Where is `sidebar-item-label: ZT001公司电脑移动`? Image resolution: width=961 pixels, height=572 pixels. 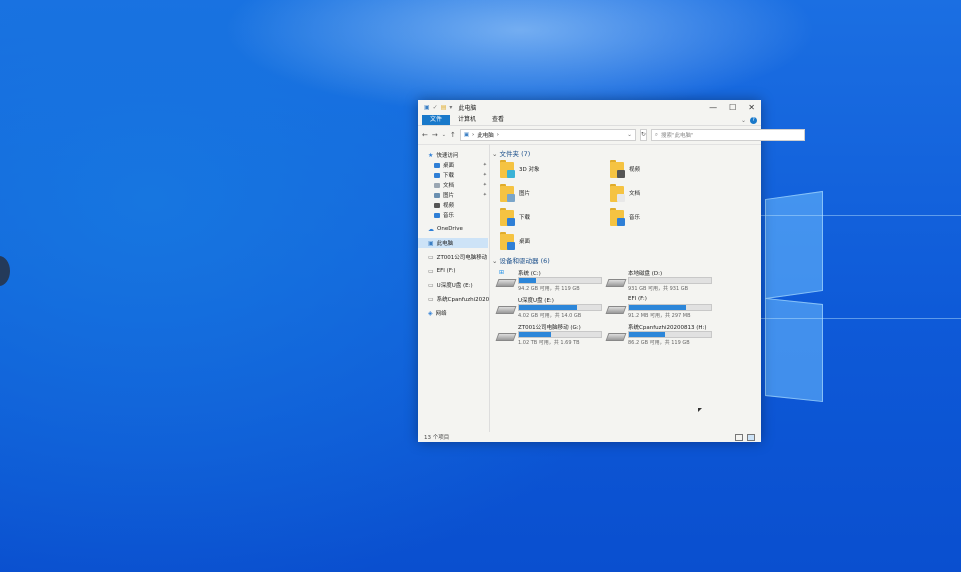 sidebar-item-label: ZT001公司电脑移动 is located at coordinates (462, 258).